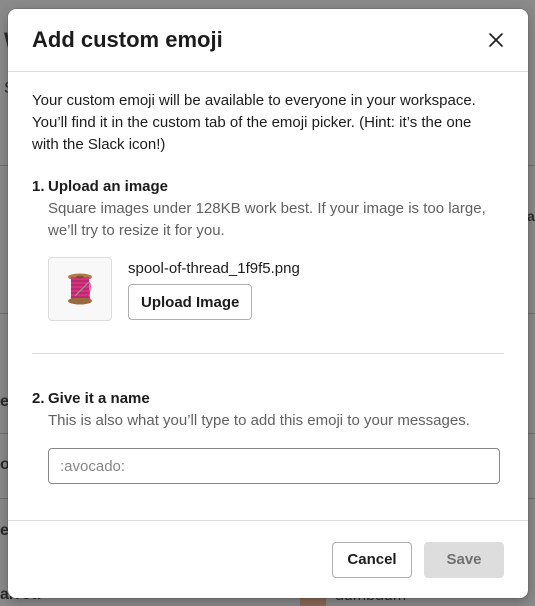 The image size is (535, 606). I want to click on step-number: 1., so click(38, 186).